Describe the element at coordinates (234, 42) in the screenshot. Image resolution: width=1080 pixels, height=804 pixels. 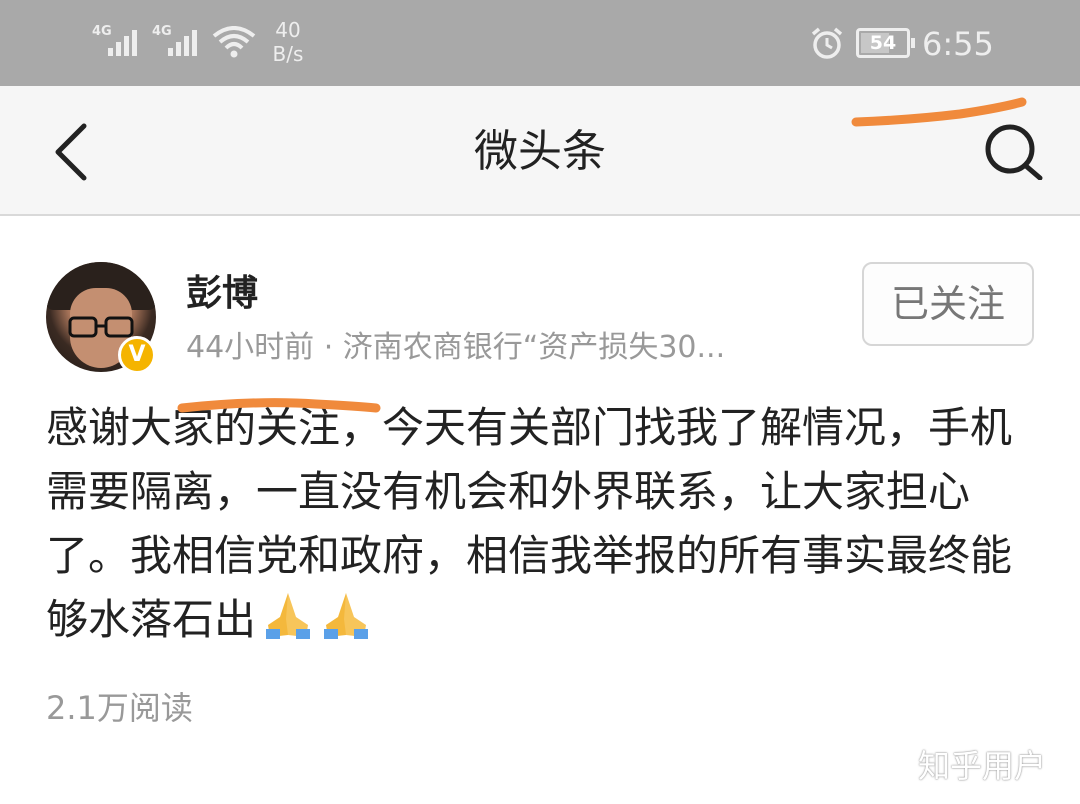
I see `wifi-icon` at that location.